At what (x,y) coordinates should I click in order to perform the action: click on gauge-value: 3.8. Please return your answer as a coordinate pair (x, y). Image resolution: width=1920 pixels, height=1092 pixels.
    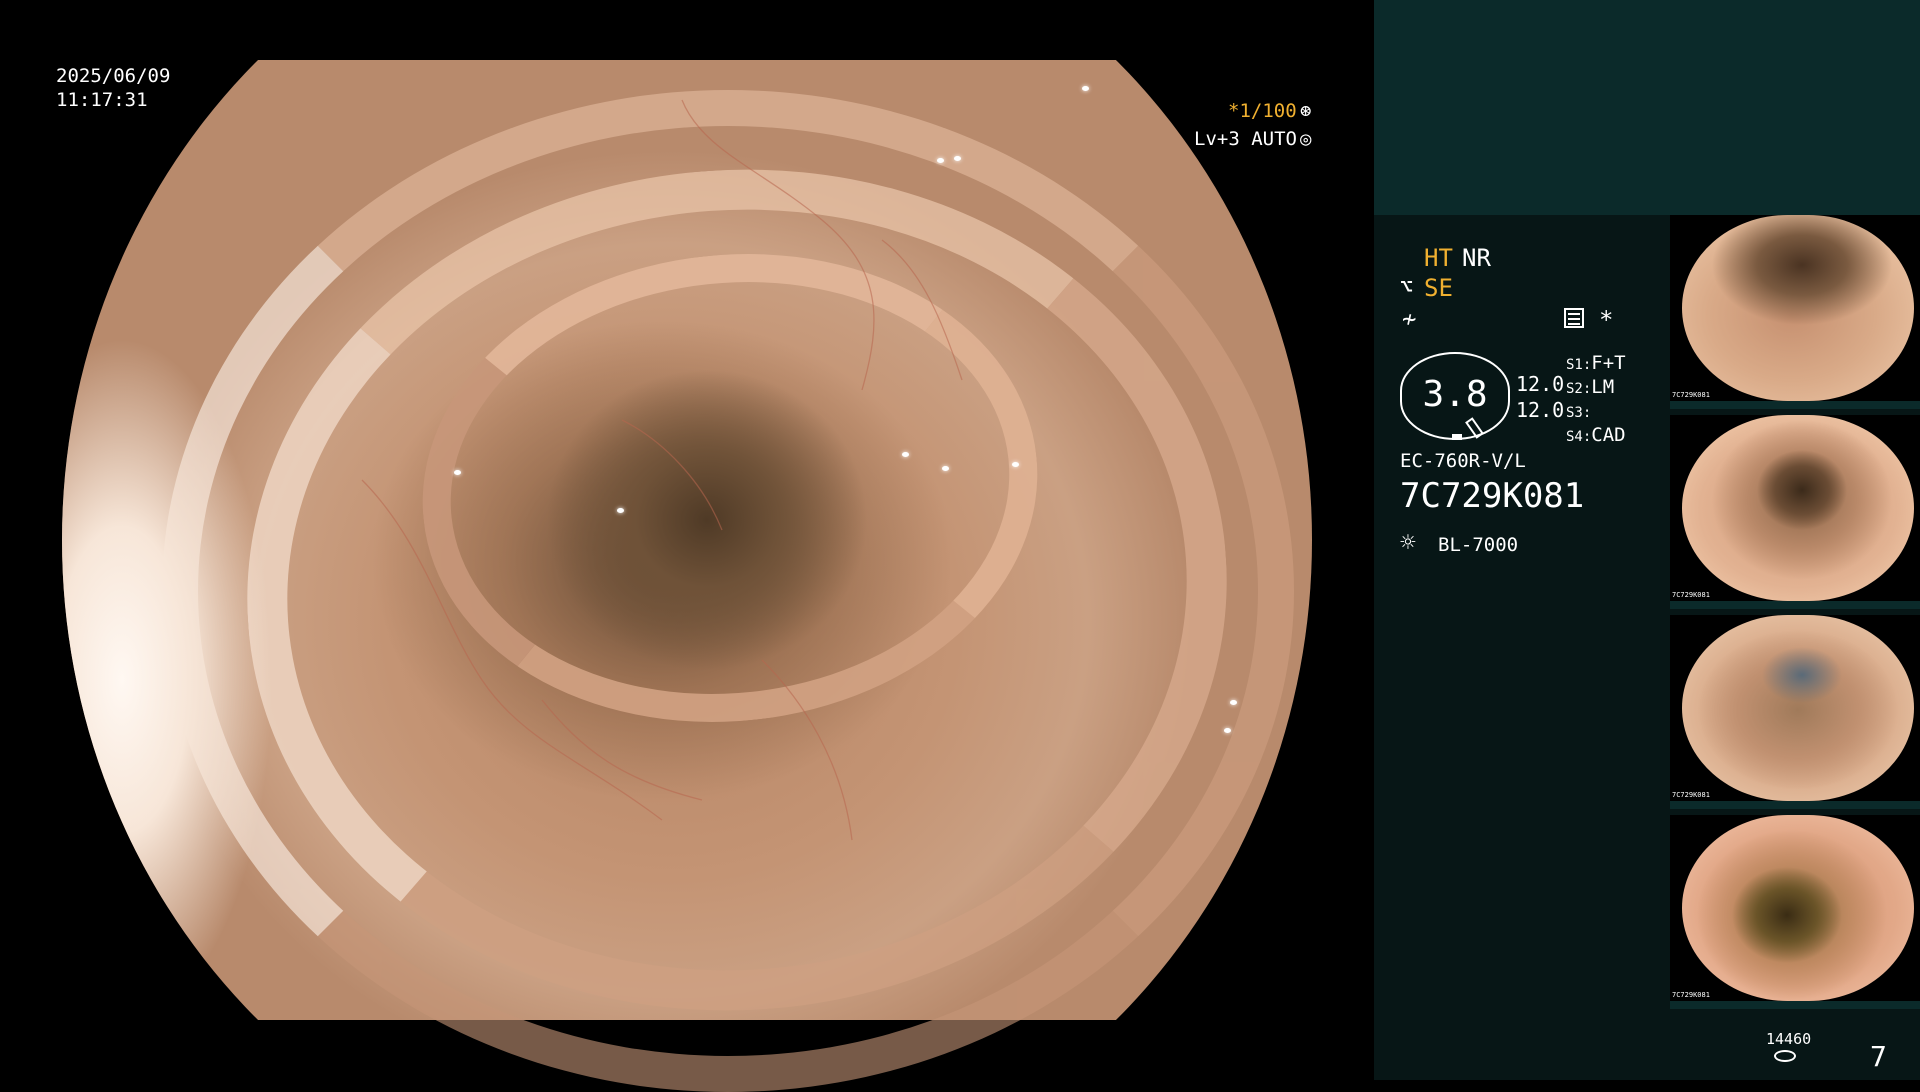
    Looking at the image, I should click on (1455, 394).